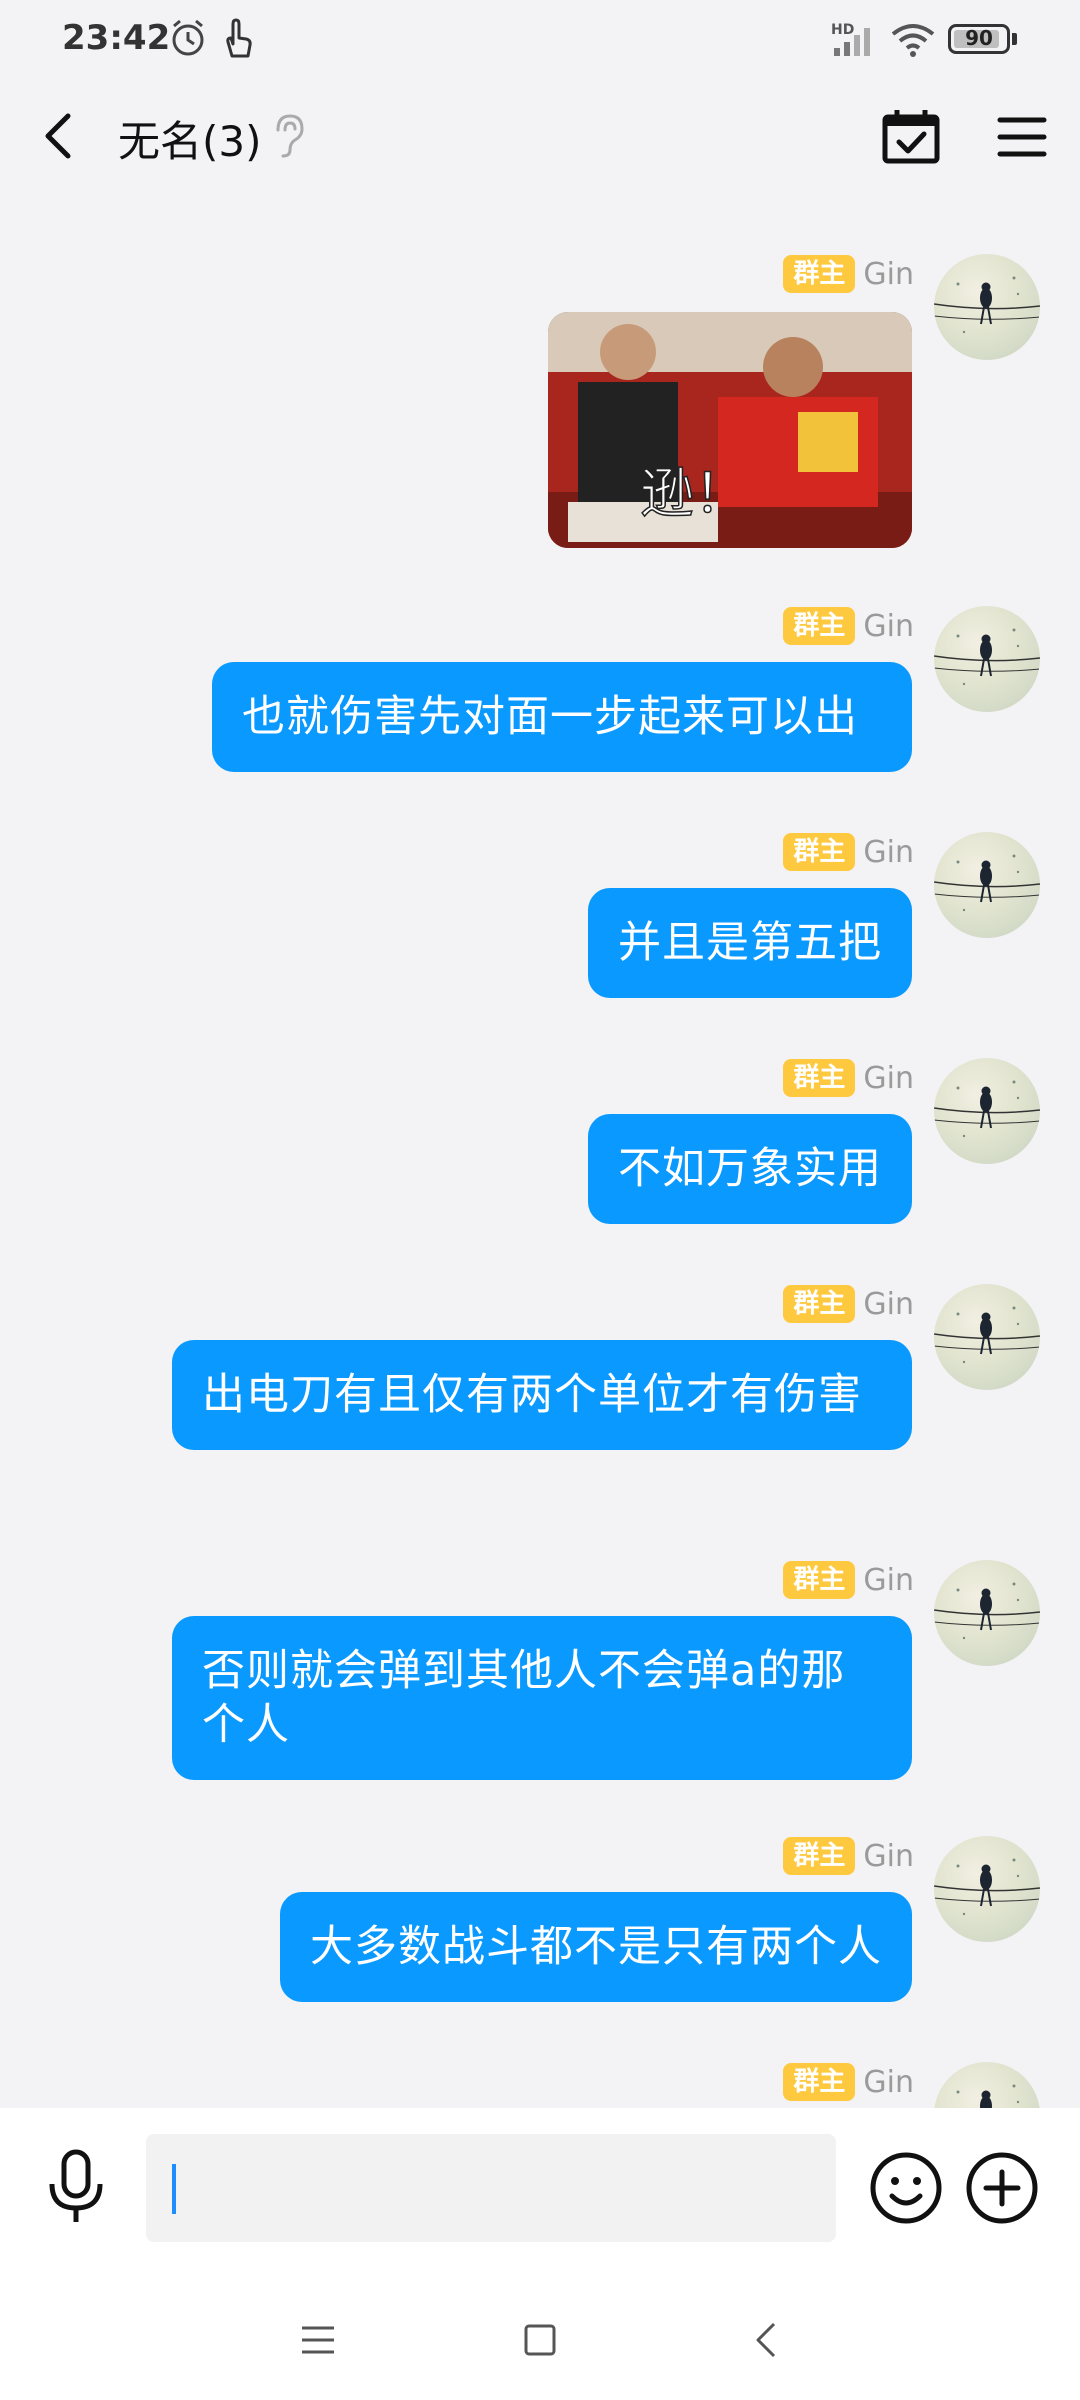  What do you see at coordinates (540, 42) in the screenshot?
I see `status-bar: 23:42 HD 90` at bounding box center [540, 42].